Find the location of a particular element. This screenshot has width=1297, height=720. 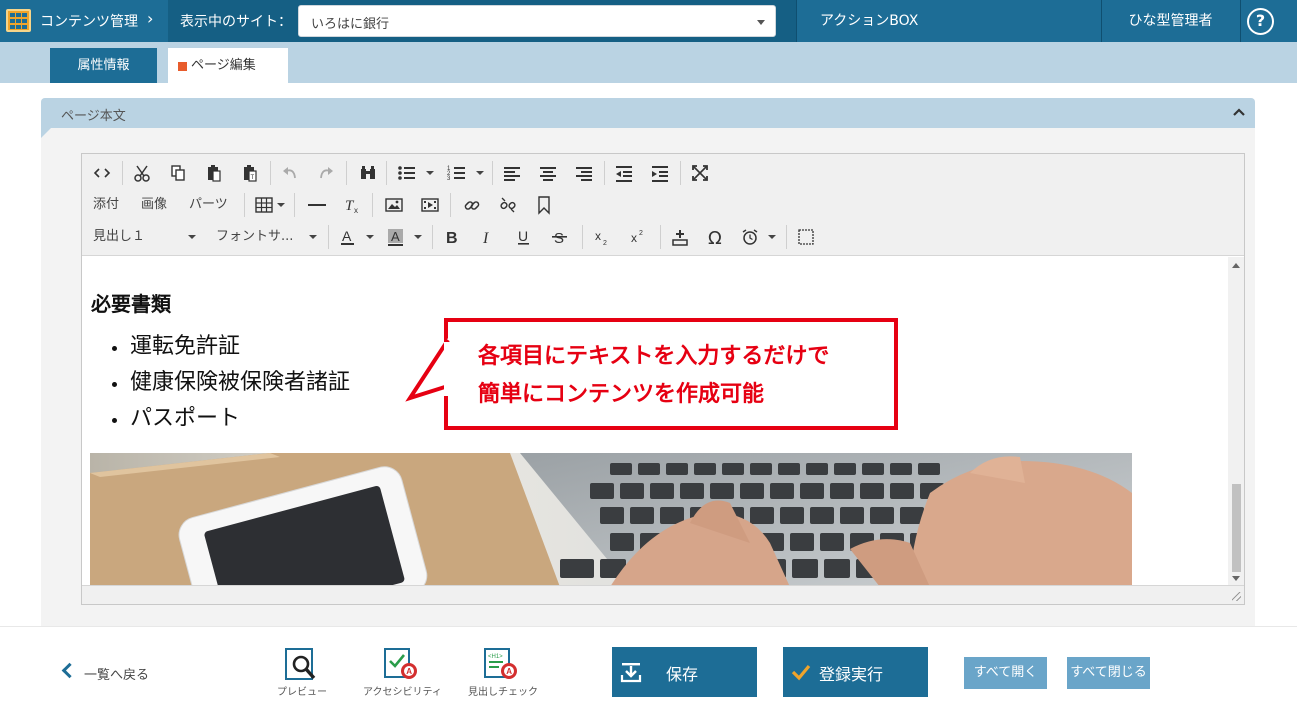

attach-button: 添付 is located at coordinates (106, 205).